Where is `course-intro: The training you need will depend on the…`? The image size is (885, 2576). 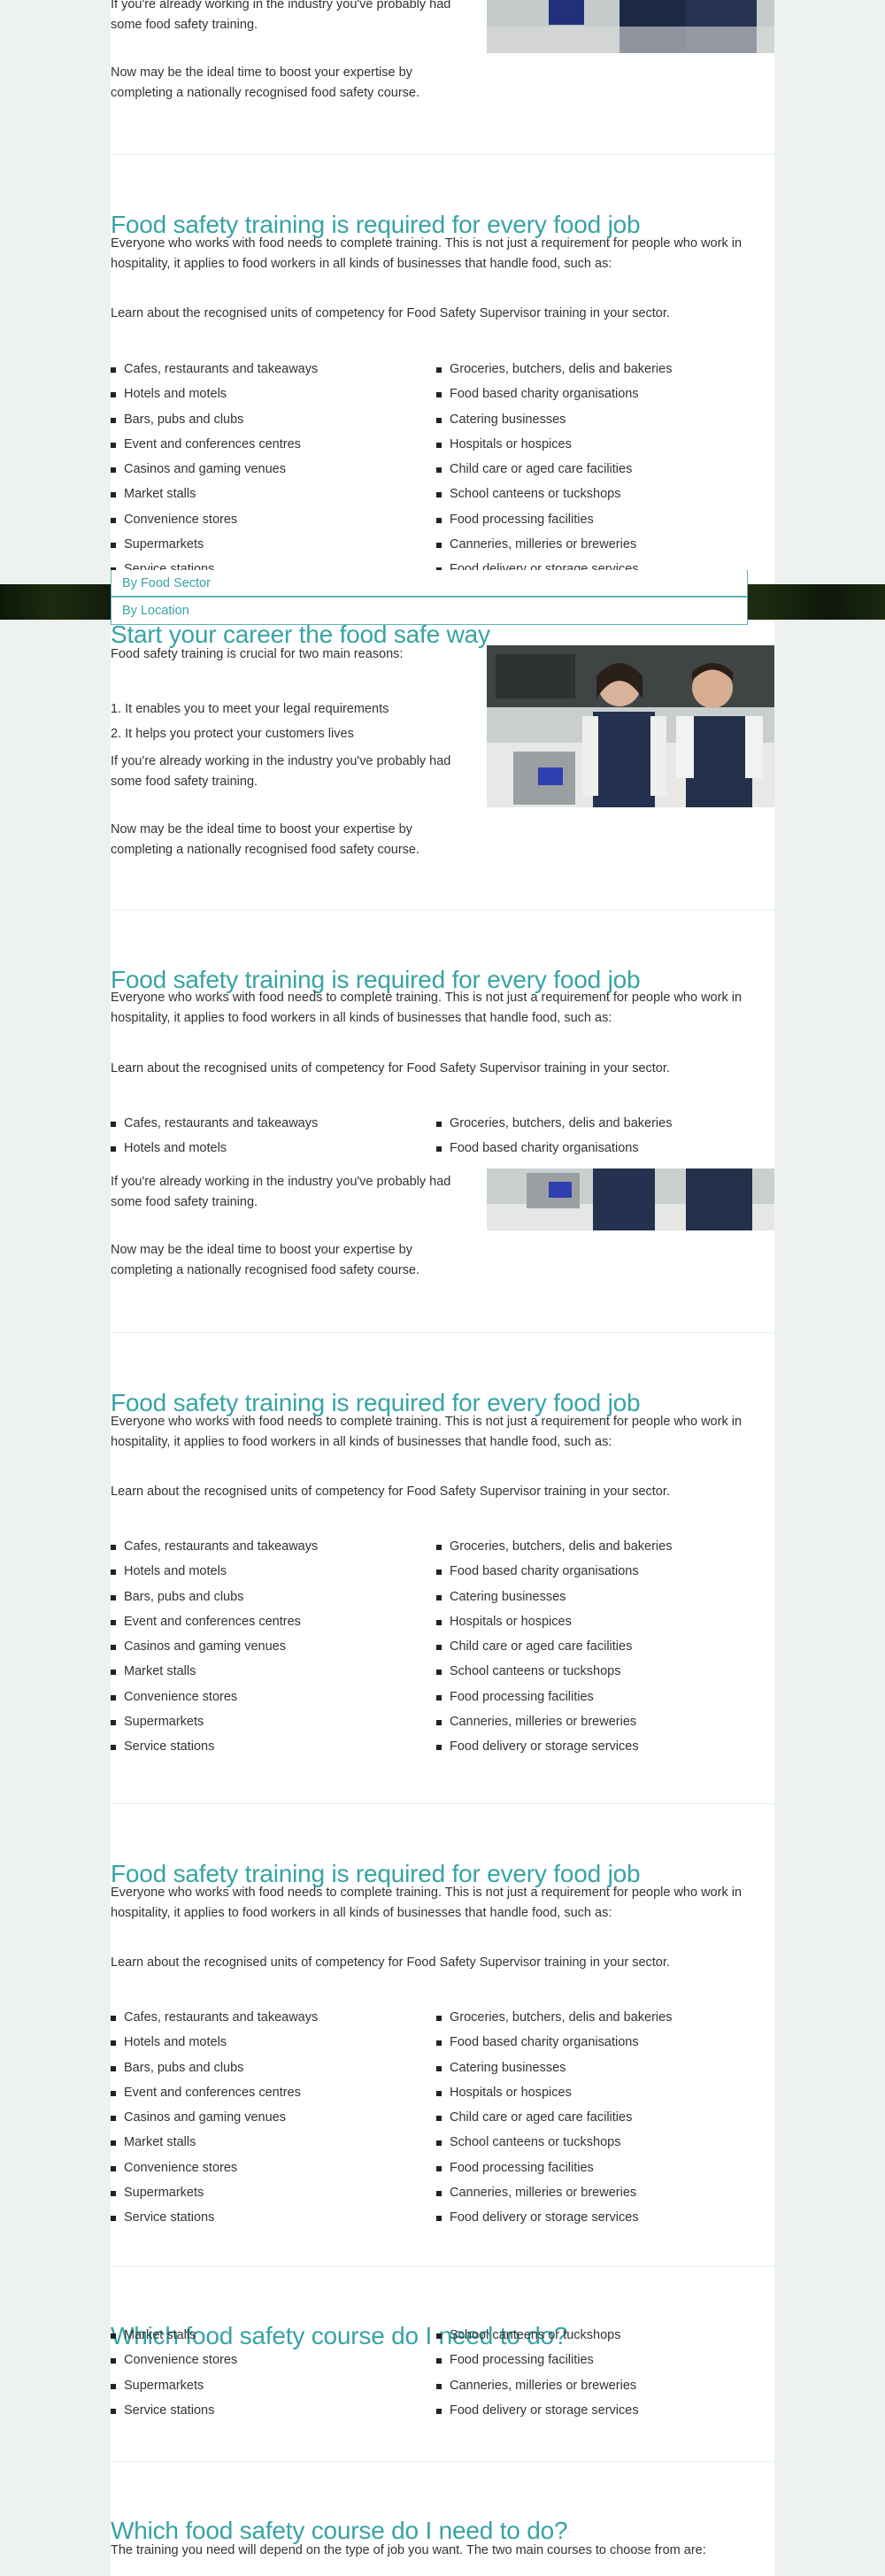 course-intro: The training you need will depend on the… is located at coordinates (408, 2550).